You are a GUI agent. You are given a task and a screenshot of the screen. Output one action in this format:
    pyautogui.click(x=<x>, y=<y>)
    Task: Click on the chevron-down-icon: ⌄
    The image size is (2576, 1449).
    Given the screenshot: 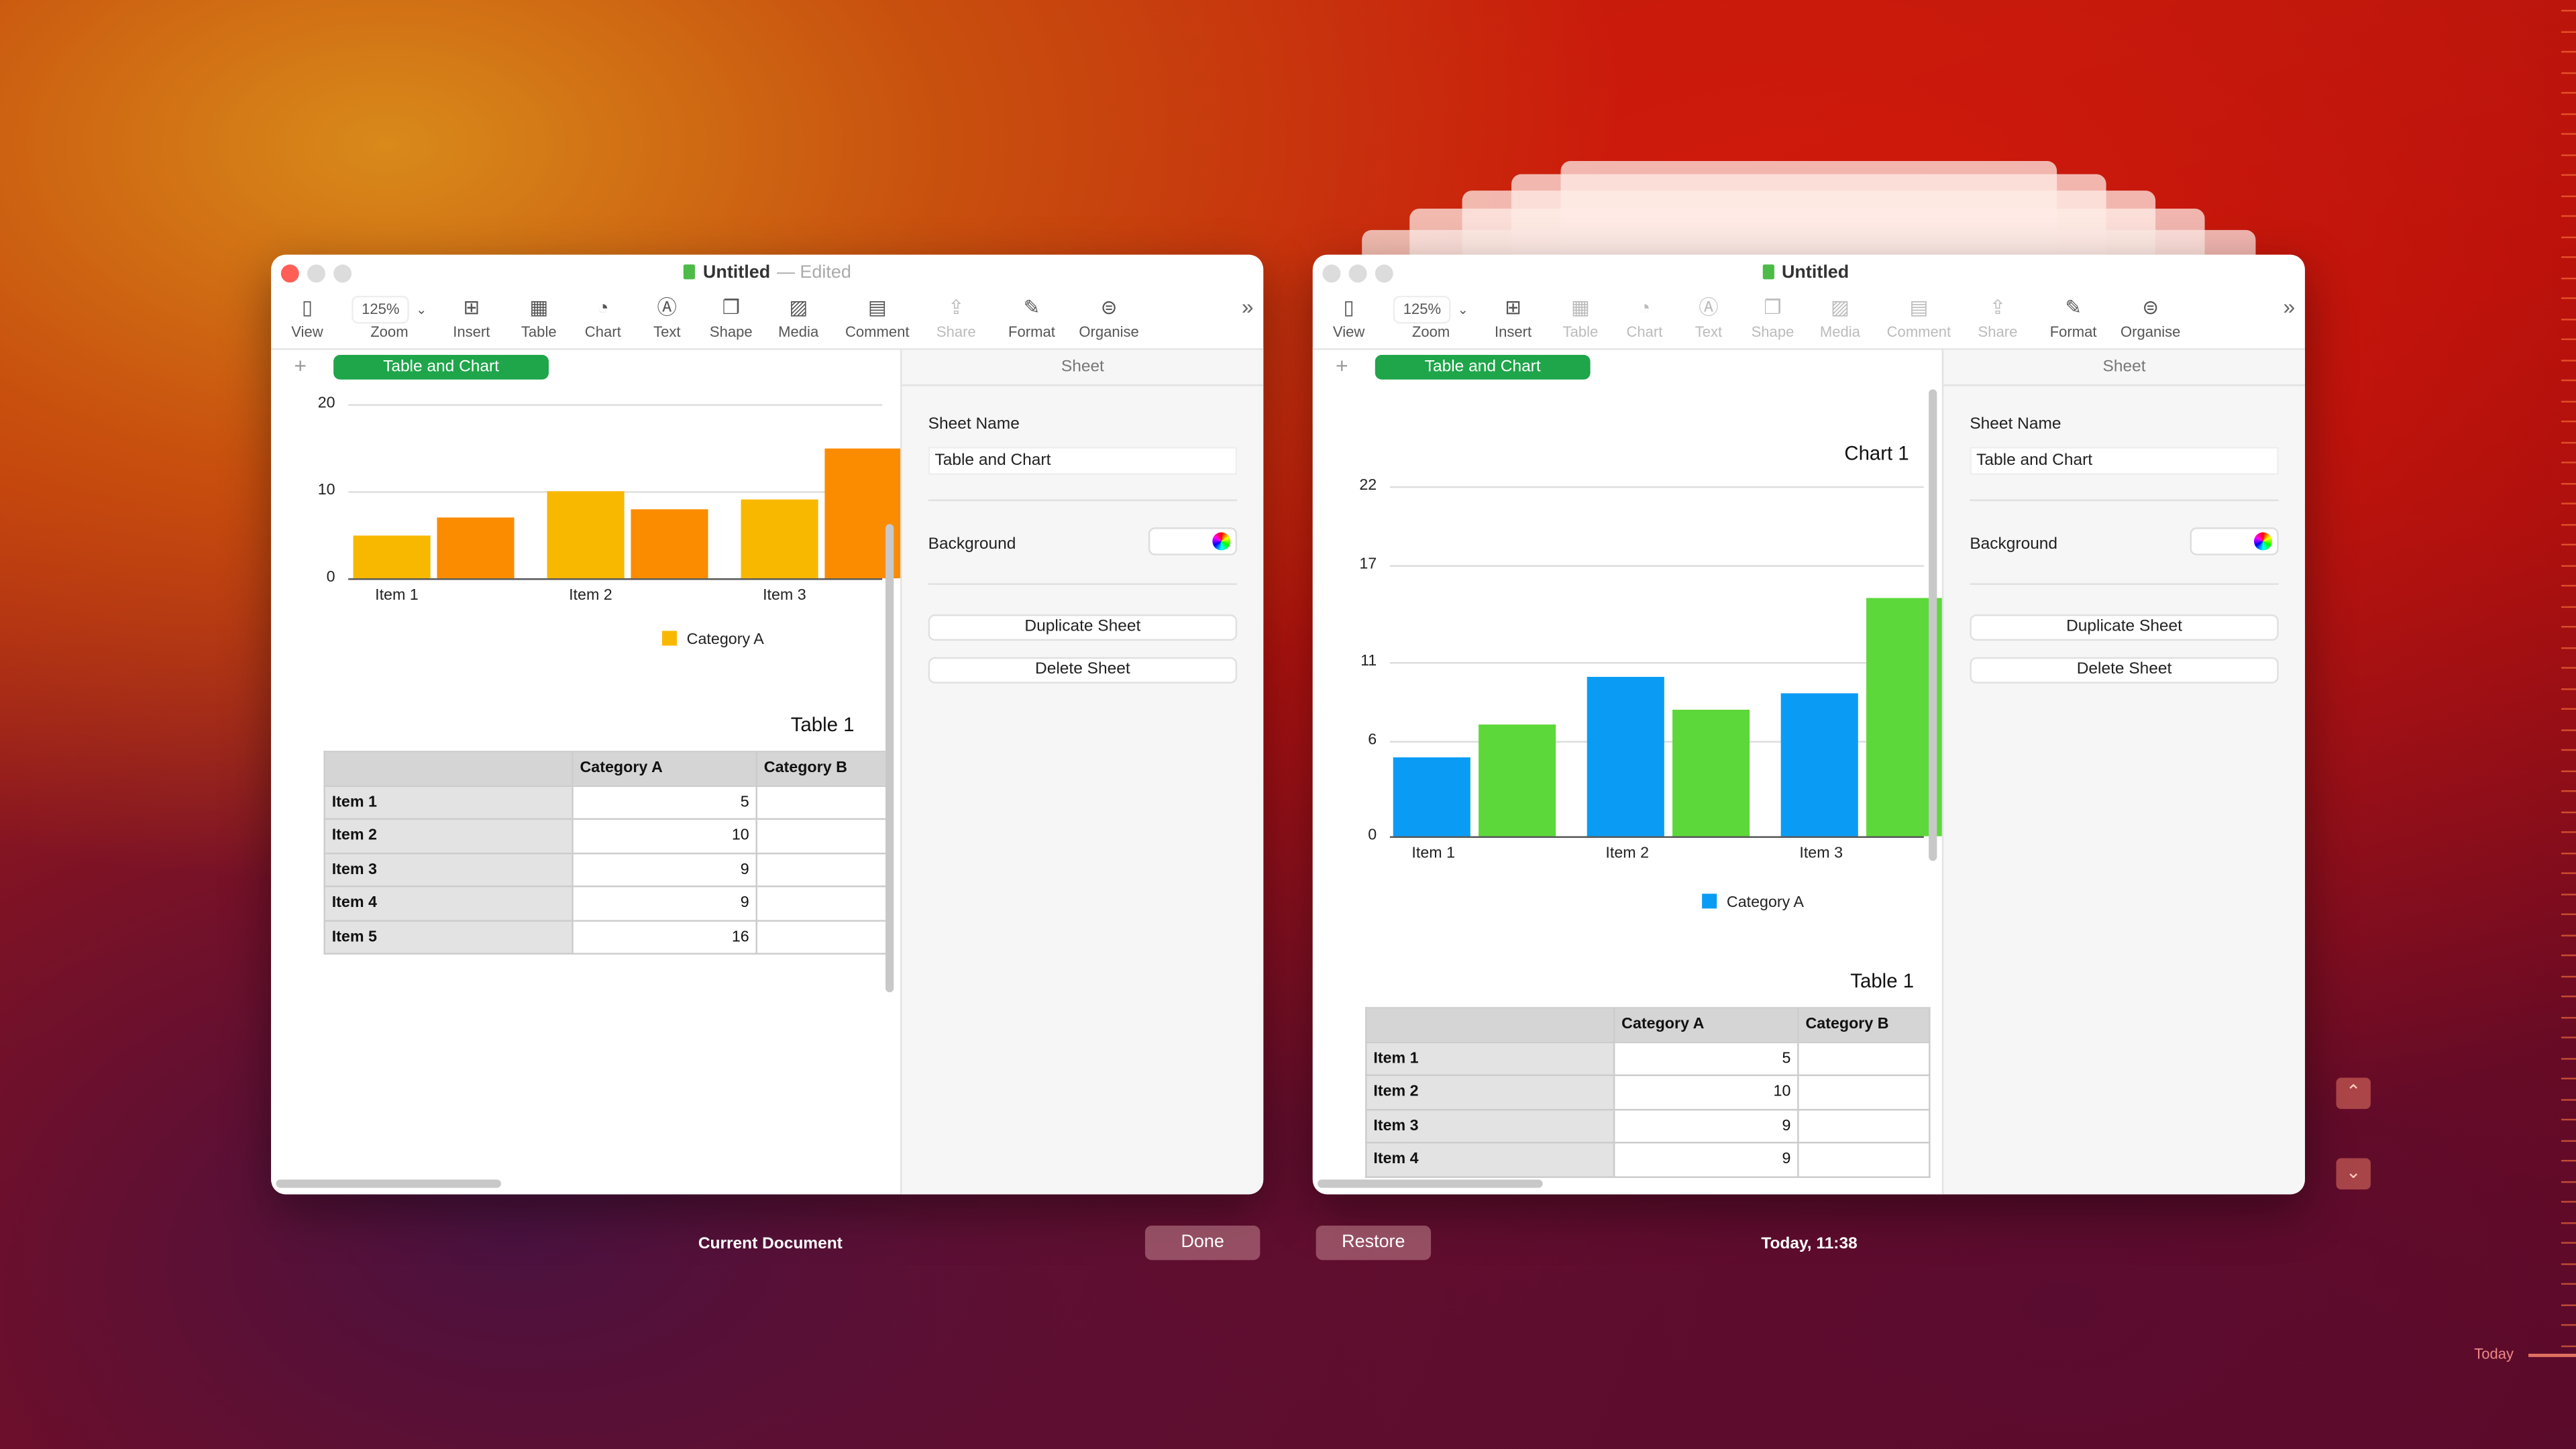 What is the action you would take?
    pyautogui.click(x=2353, y=1174)
    